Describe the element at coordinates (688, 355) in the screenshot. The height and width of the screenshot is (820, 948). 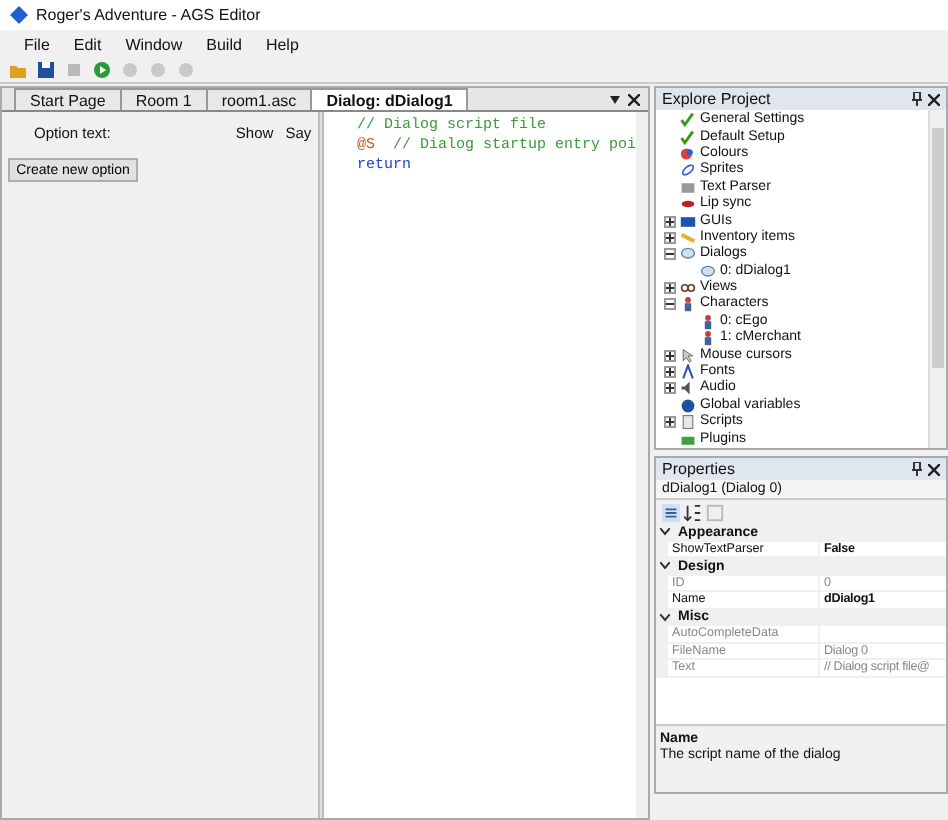
I see `cursor-icon` at that location.